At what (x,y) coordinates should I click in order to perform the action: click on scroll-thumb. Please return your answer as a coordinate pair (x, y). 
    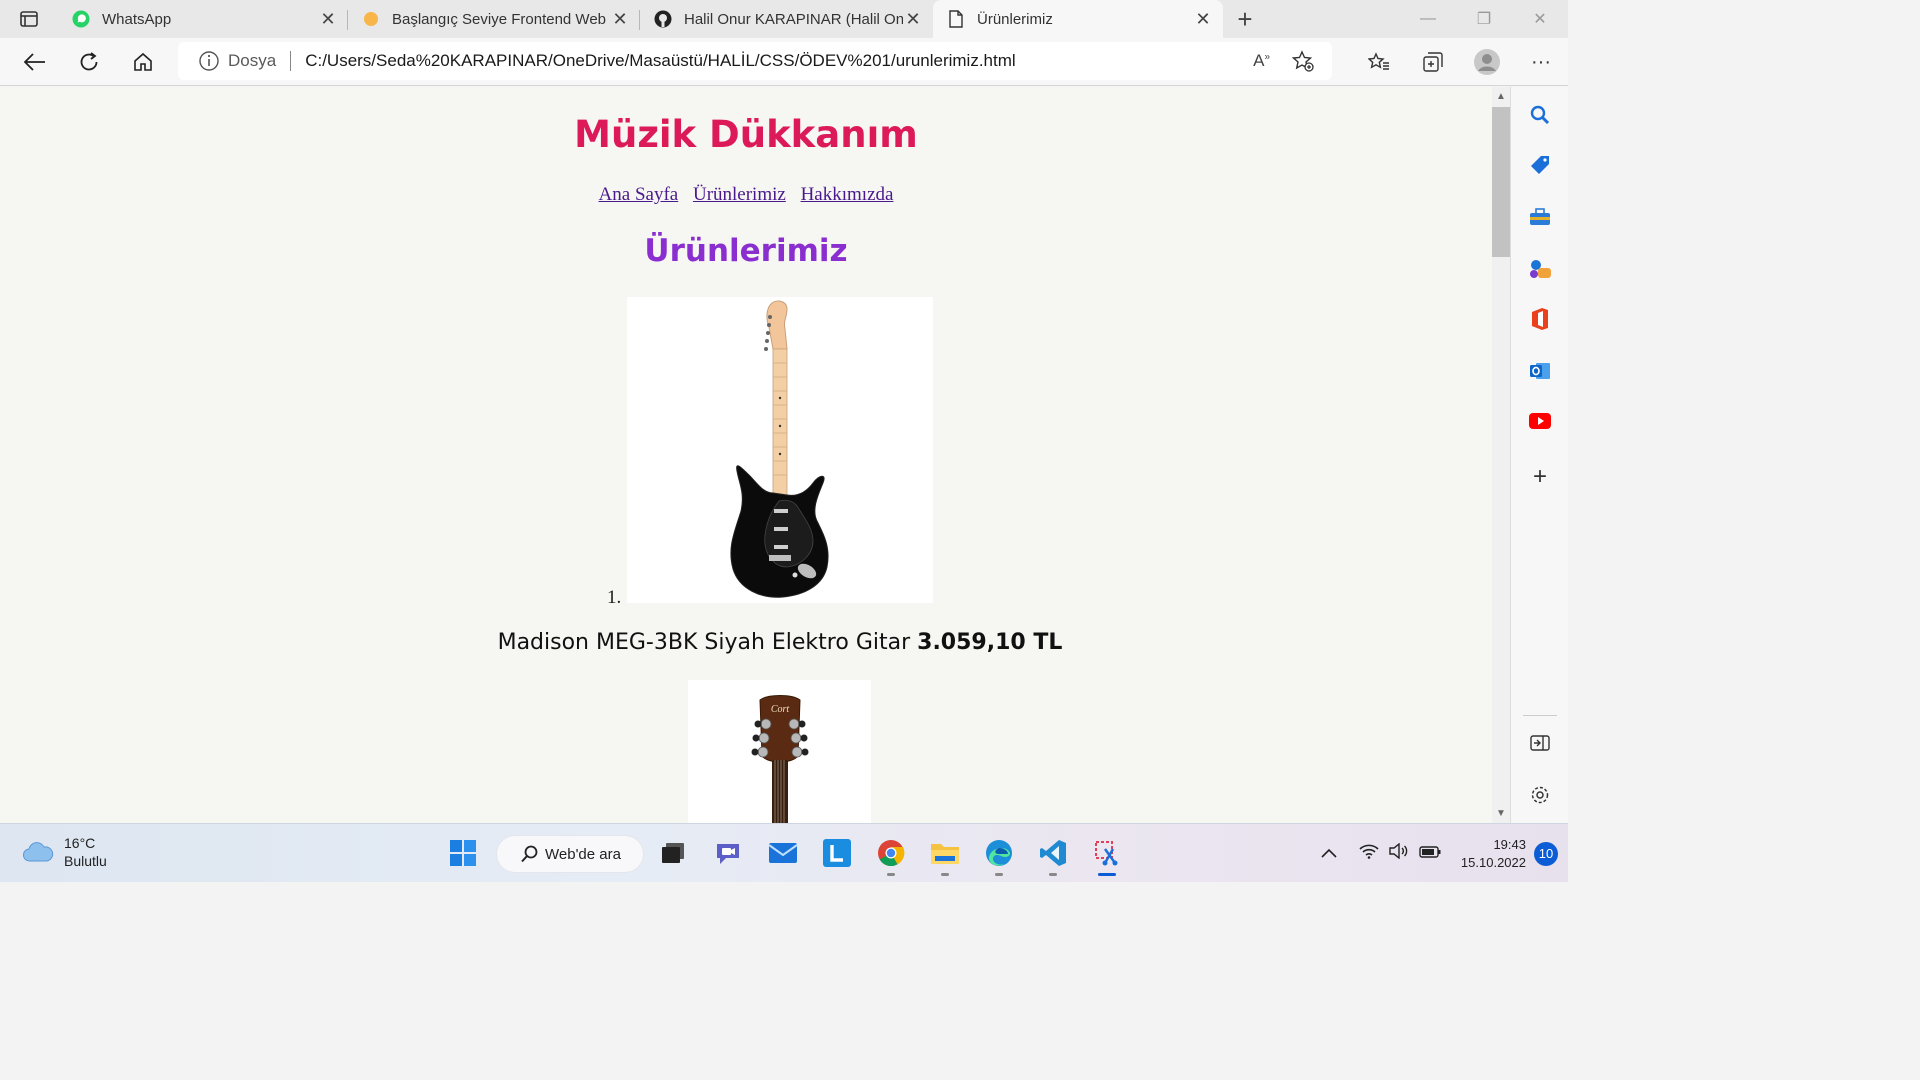
    Looking at the image, I should click on (1501, 182).